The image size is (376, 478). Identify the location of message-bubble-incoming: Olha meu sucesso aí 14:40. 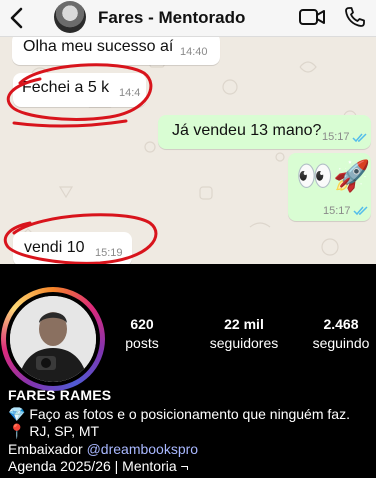
(116, 51).